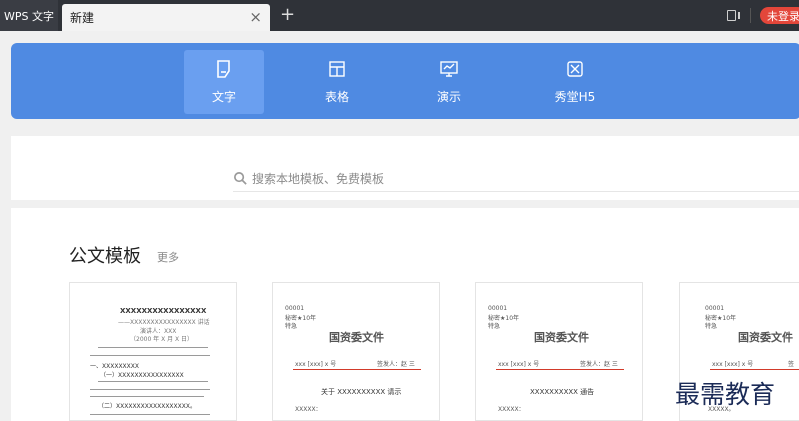 The image size is (799, 421). What do you see at coordinates (725, 394) in the screenshot?
I see `watermark-text: 最需教育` at bounding box center [725, 394].